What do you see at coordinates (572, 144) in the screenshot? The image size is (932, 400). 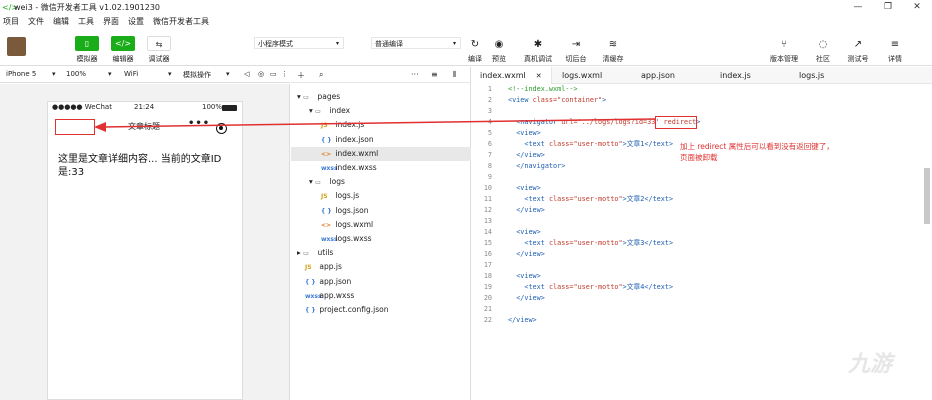 I see `code-line: 6 <text class="user-motto">文章1</text>` at bounding box center [572, 144].